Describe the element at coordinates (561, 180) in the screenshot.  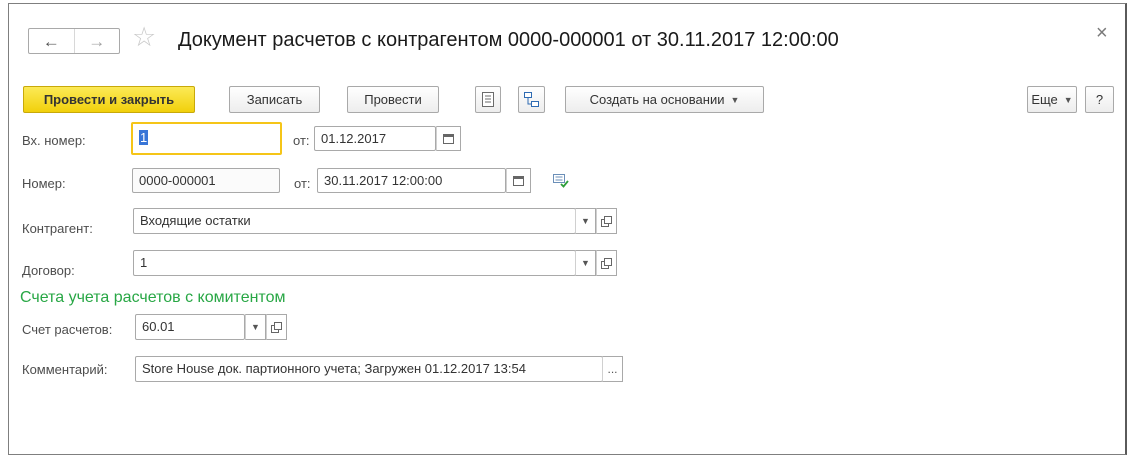
I see `edit-number-icon` at that location.